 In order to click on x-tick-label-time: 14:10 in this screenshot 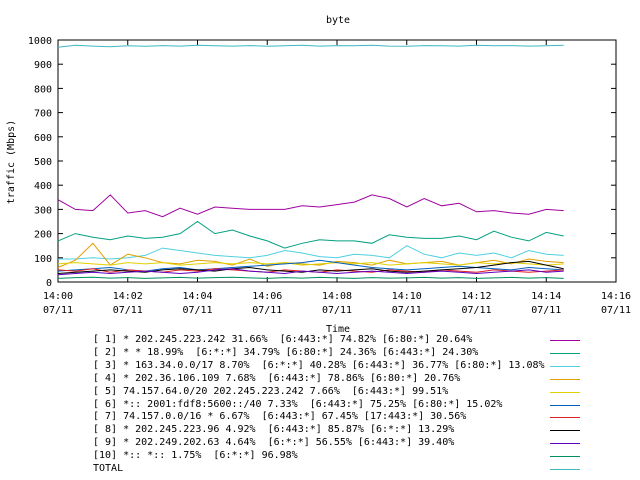, I will do `click(407, 296)`.